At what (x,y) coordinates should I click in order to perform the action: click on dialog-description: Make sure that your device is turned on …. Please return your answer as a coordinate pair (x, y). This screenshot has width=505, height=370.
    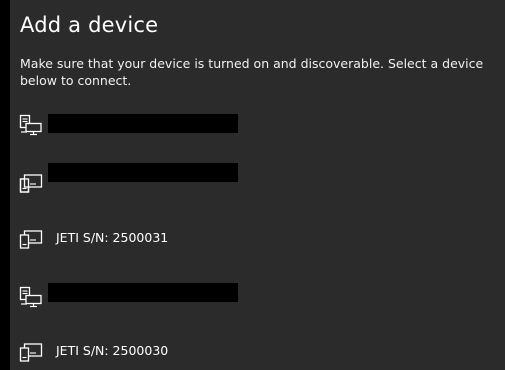
    Looking at the image, I should click on (252, 72).